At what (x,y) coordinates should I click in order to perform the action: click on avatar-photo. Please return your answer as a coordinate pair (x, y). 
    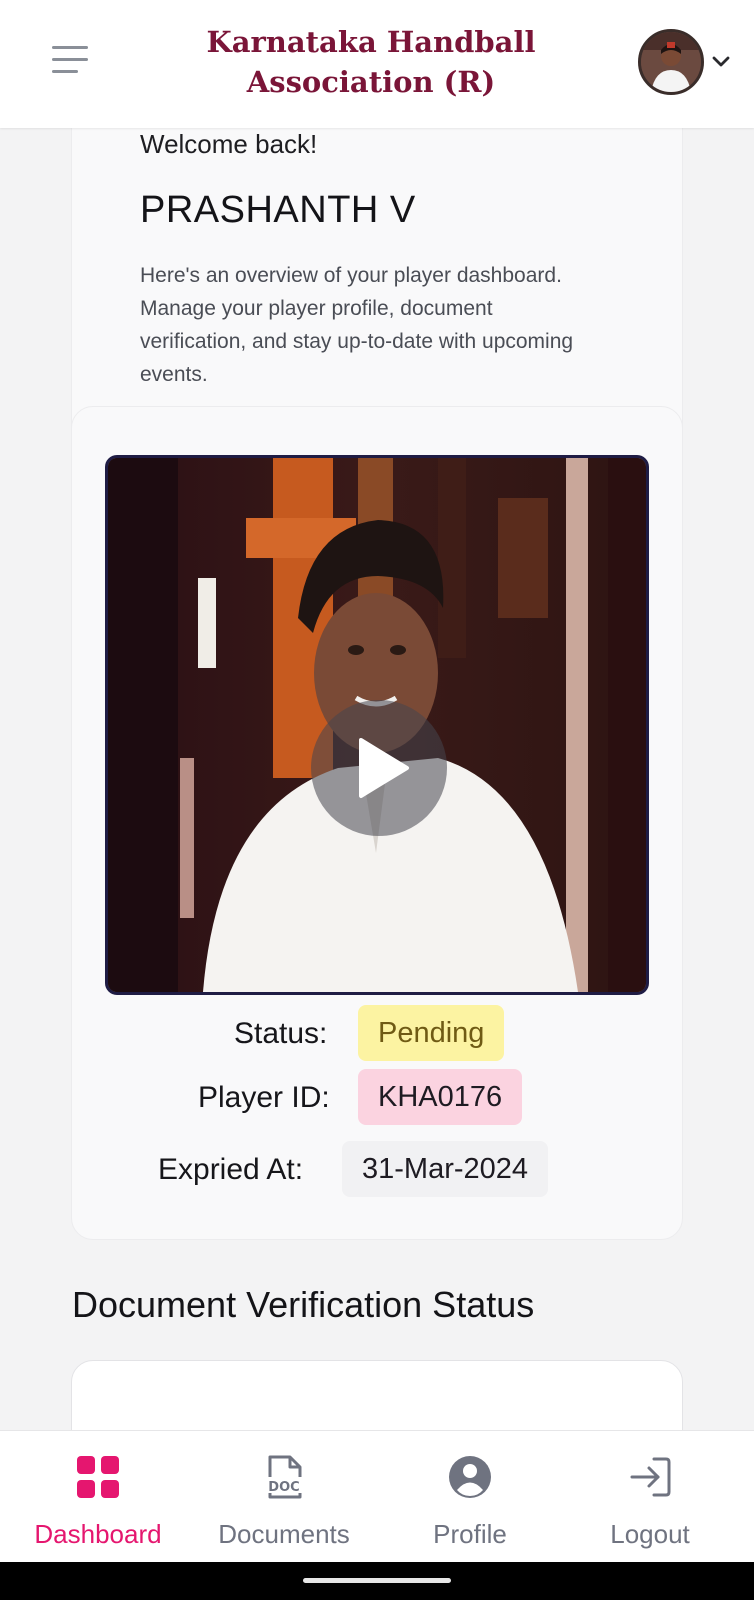
    Looking at the image, I should click on (671, 62).